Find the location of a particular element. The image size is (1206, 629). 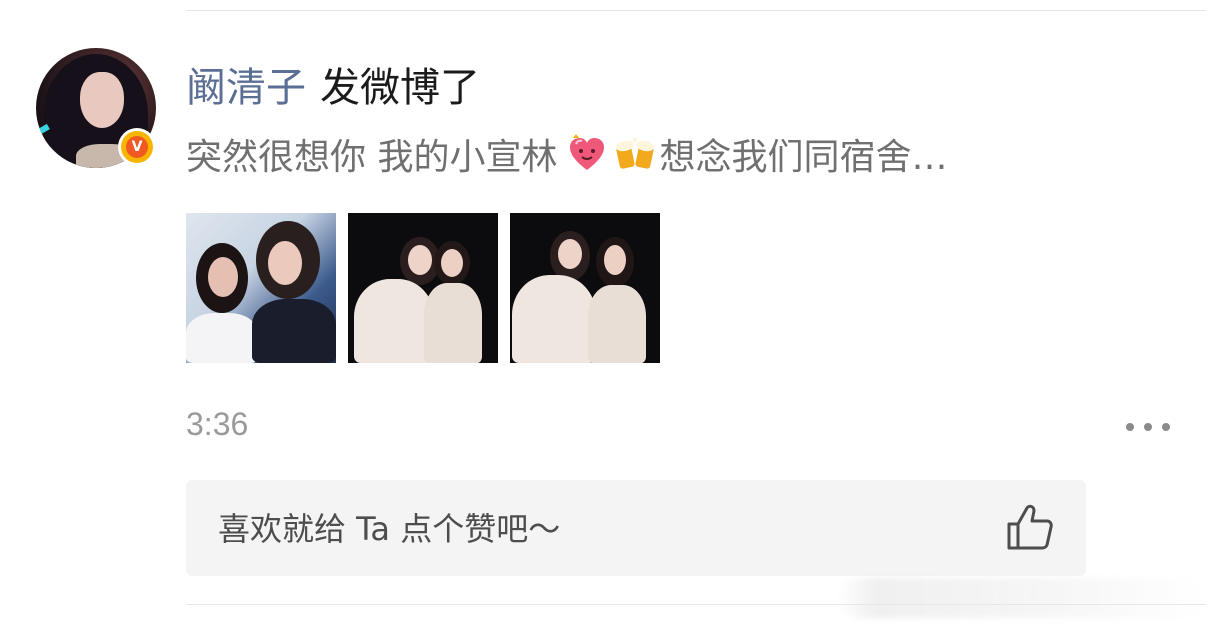

post-action-label: 发微博了 is located at coordinates (400, 88).